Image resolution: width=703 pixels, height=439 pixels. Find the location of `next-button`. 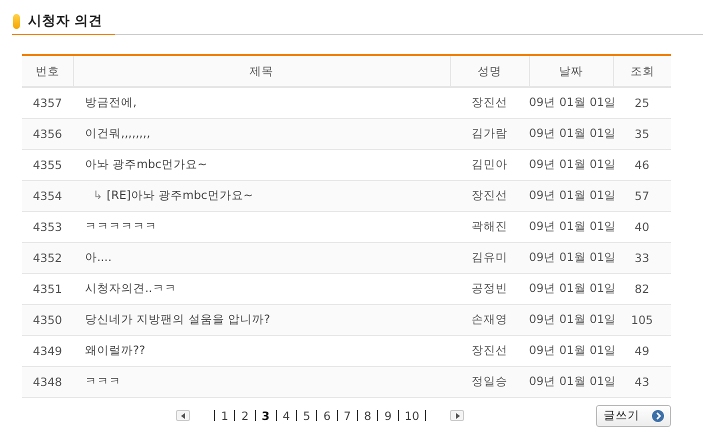

next-button is located at coordinates (457, 415).